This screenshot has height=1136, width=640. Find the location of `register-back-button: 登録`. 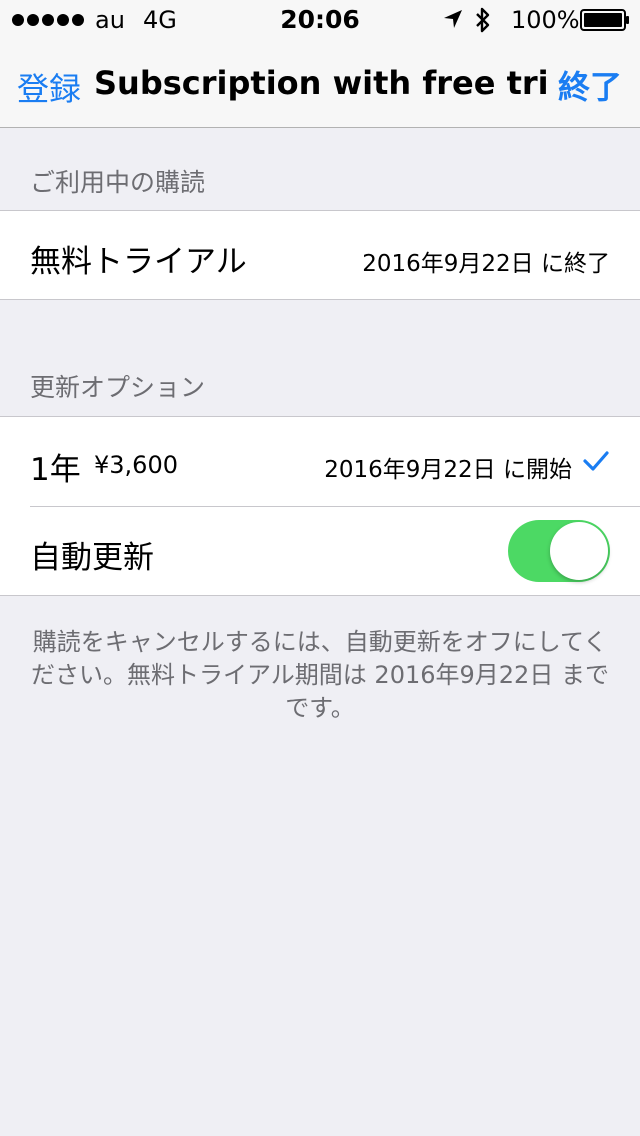

register-back-button: 登録 is located at coordinates (49, 87).